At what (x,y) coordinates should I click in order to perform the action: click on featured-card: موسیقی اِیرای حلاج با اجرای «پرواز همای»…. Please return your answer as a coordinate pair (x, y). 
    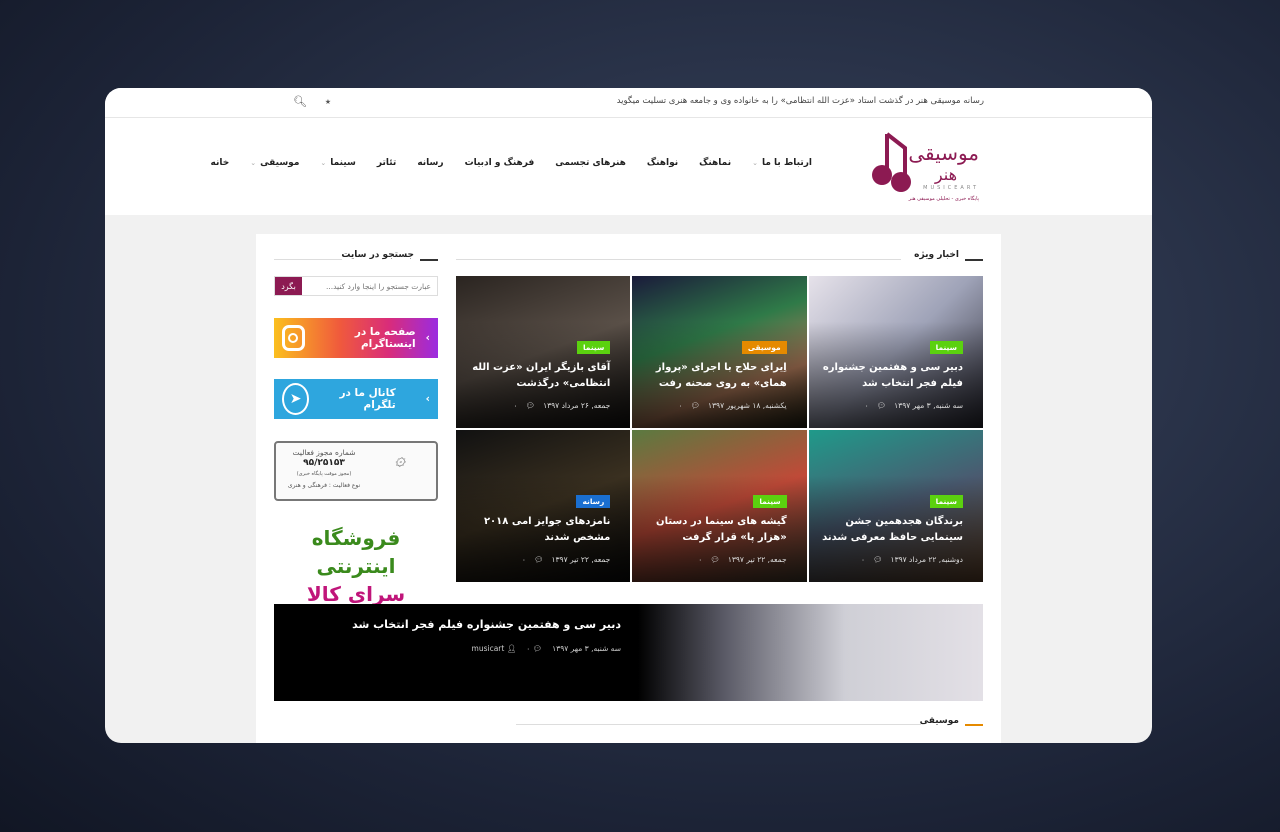
    Looking at the image, I should click on (719, 352).